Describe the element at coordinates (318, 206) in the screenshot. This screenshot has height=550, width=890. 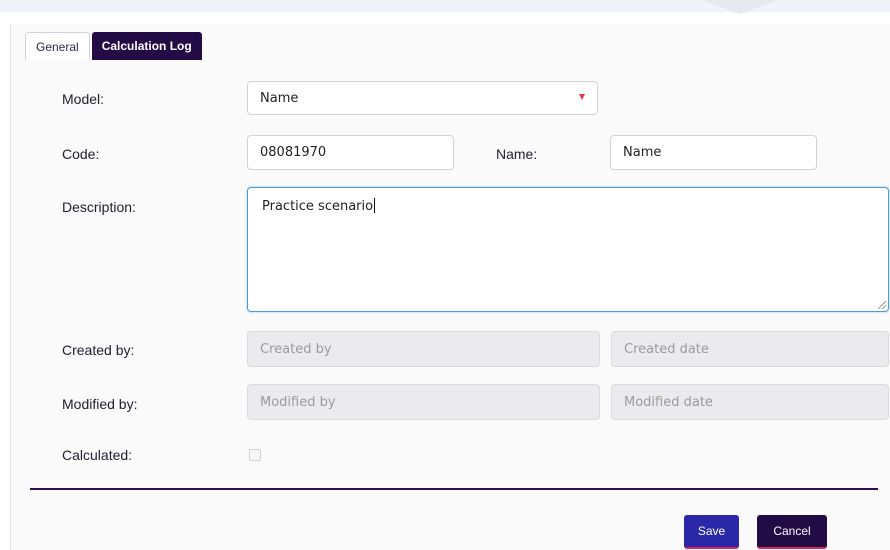
I see `description-value: Practice scenario` at that location.